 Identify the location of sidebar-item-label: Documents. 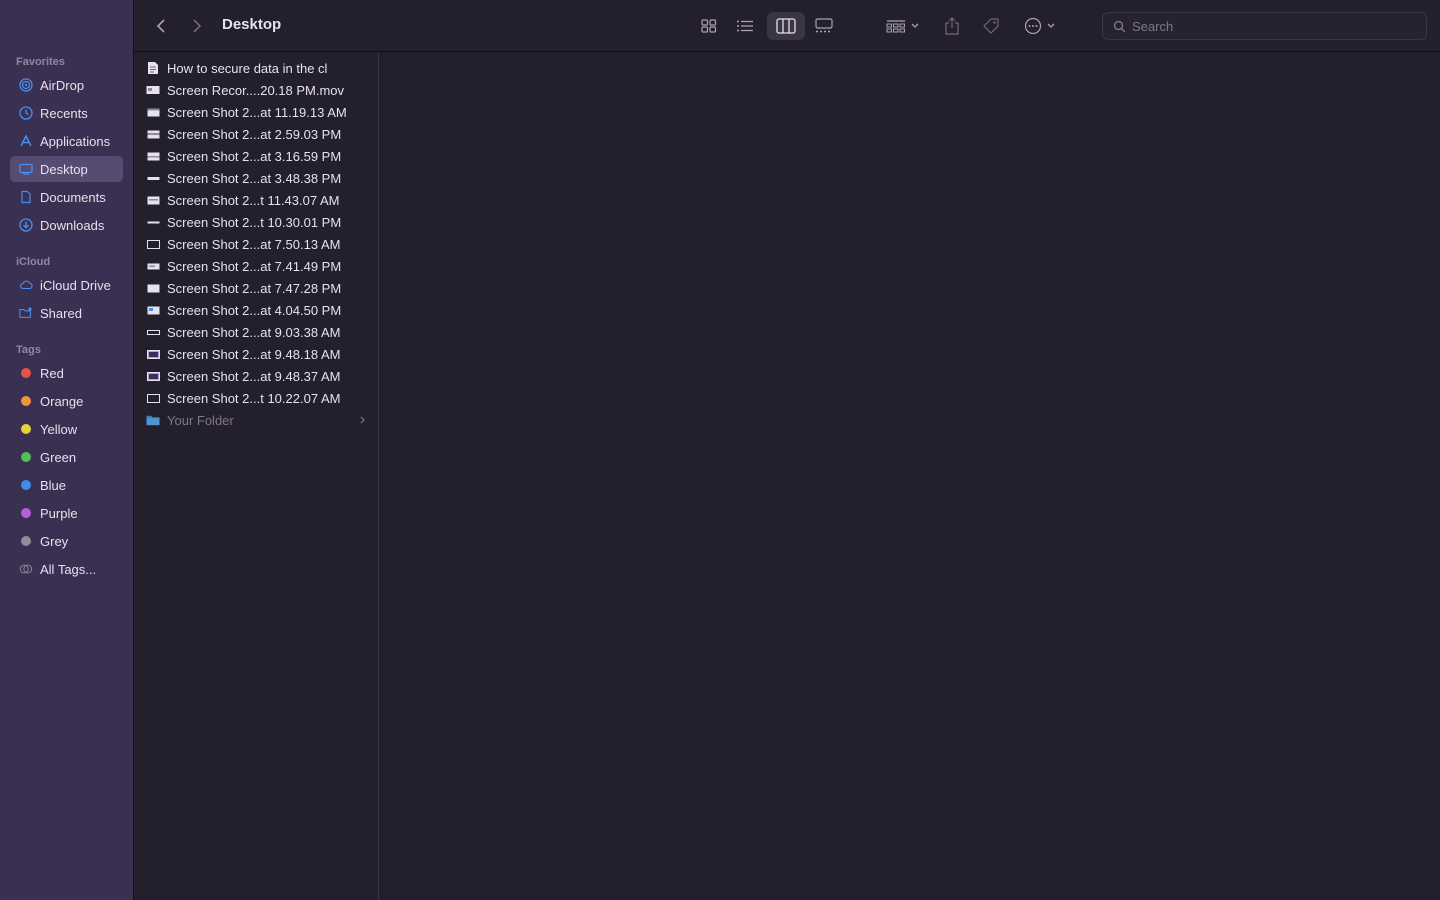
(73, 197).